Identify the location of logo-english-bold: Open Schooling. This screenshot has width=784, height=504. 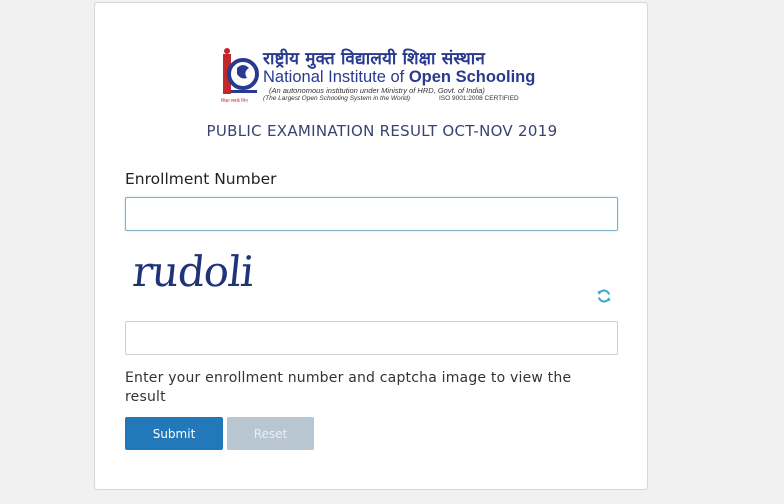
(472, 77).